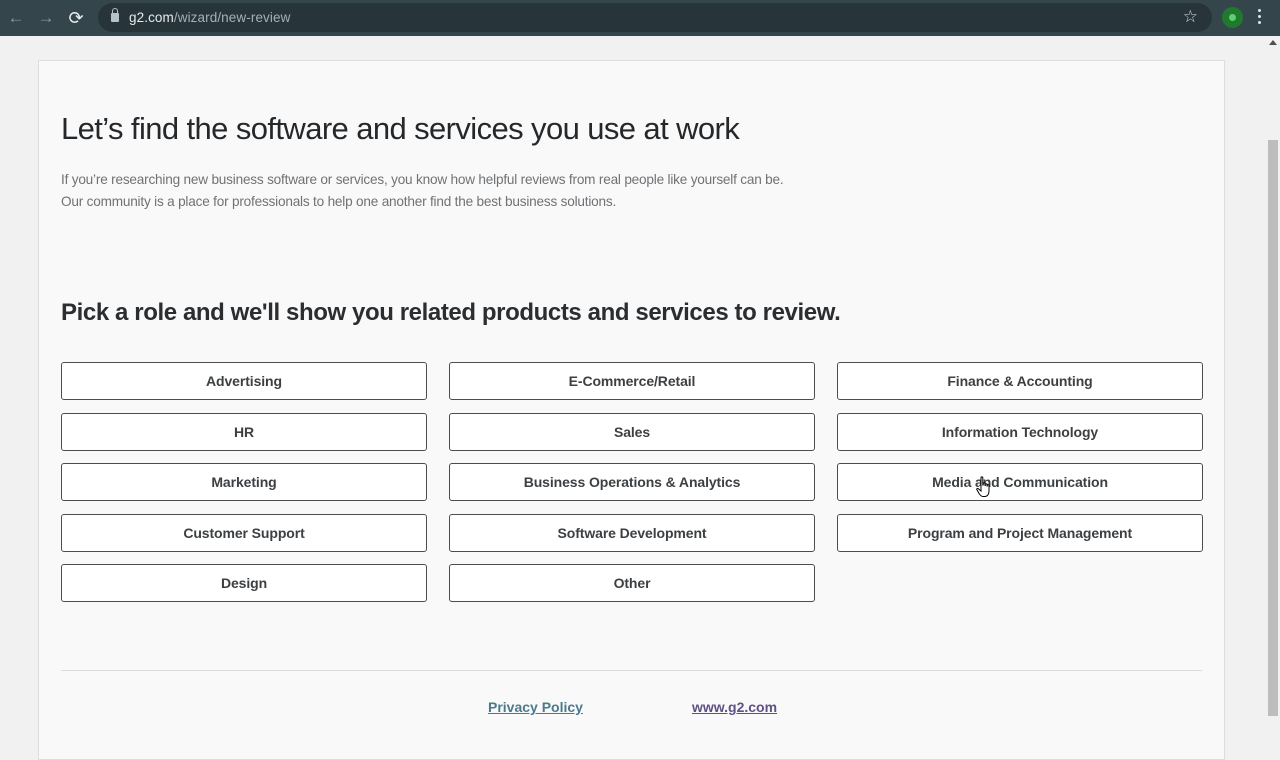  What do you see at coordinates (244, 583) in the screenshot?
I see `role-button-design: Design` at bounding box center [244, 583].